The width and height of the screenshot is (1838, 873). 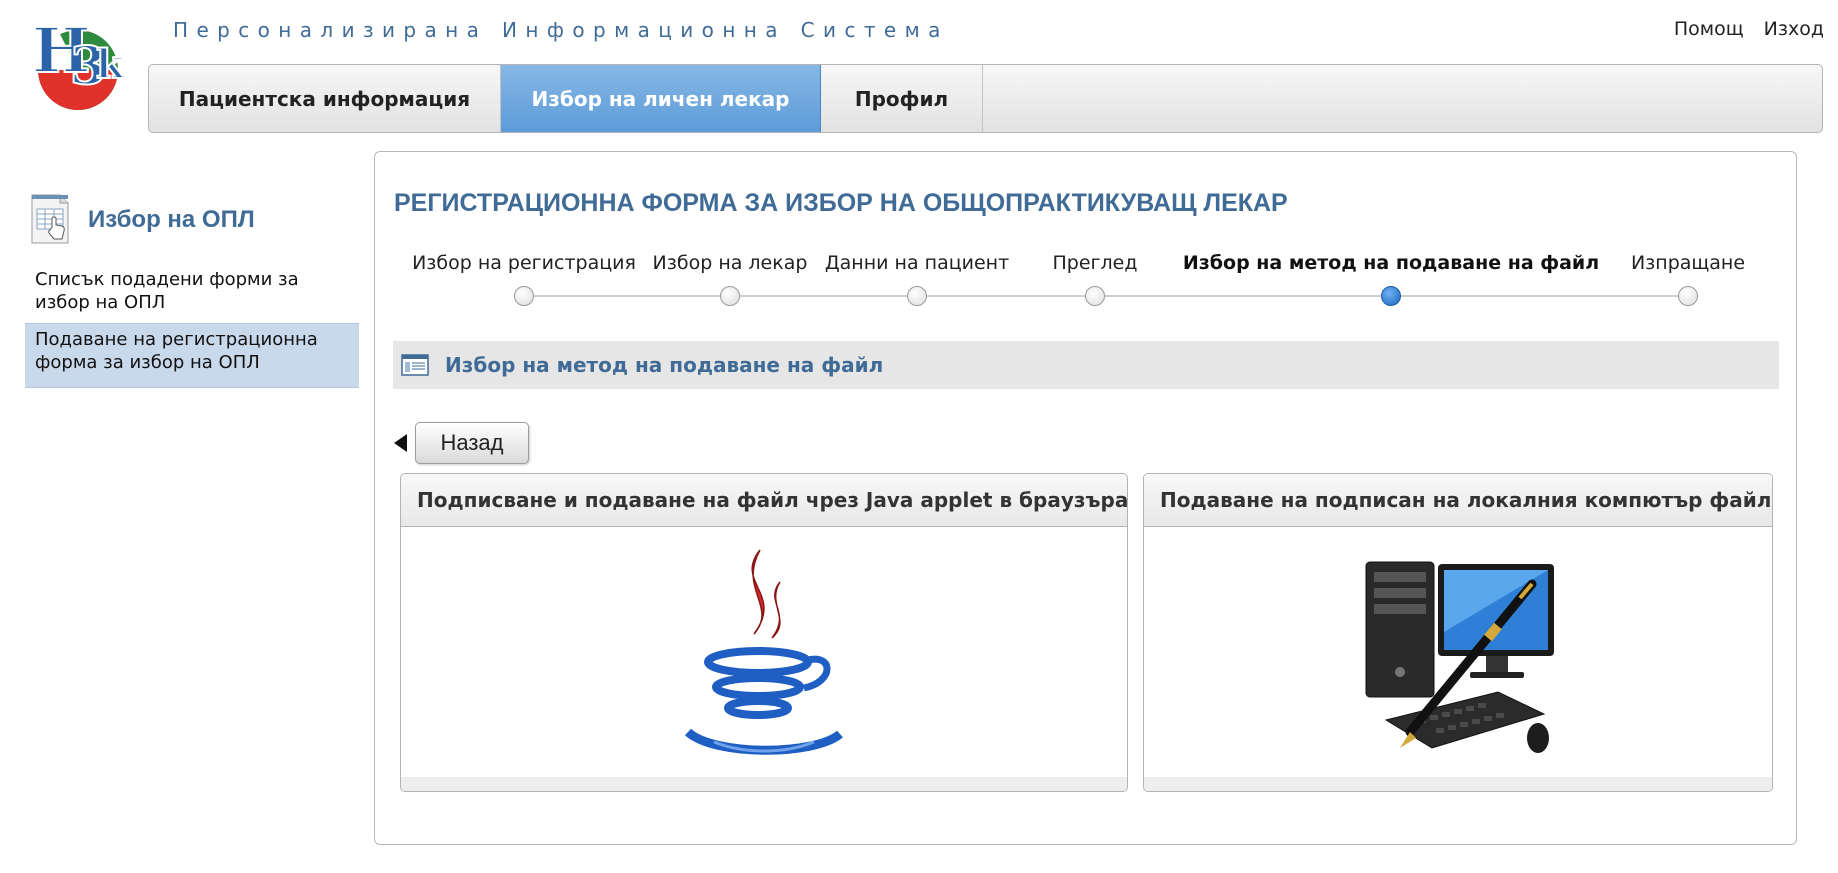 I want to click on sidebar-item-submitted-forms: Списък подадени форми за избор на ОПЛ, so click(x=192, y=291).